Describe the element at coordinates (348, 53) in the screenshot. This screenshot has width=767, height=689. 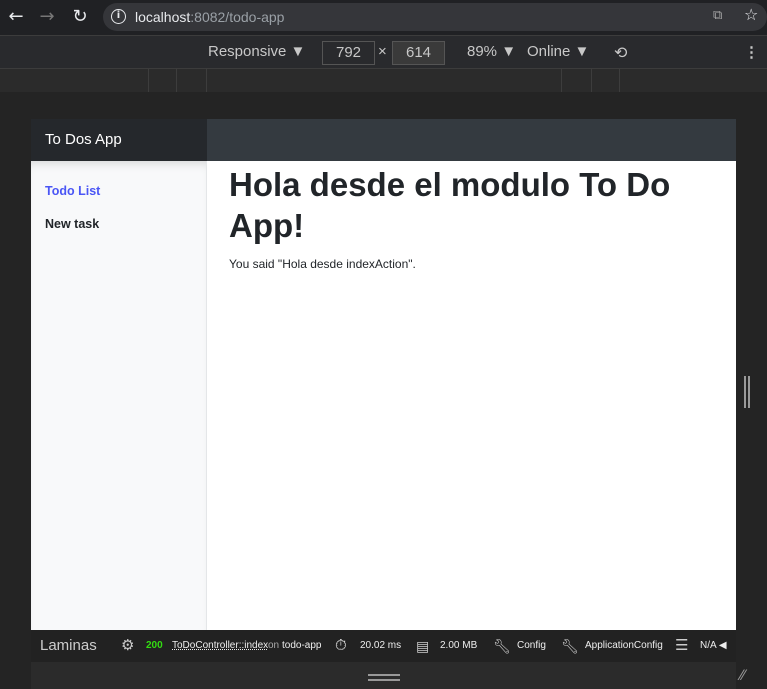
I see `width-input: 792` at that location.